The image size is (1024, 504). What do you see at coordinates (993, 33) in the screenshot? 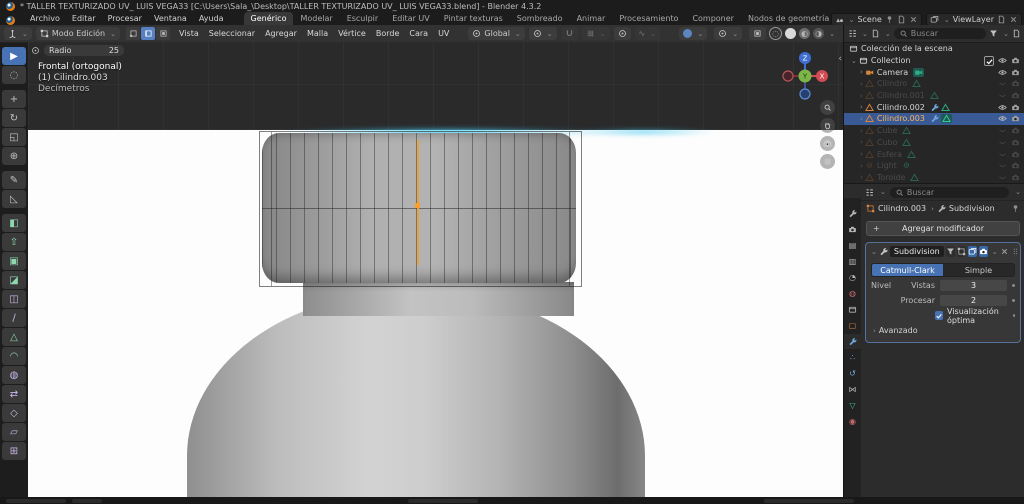
I see `filter-icon` at bounding box center [993, 33].